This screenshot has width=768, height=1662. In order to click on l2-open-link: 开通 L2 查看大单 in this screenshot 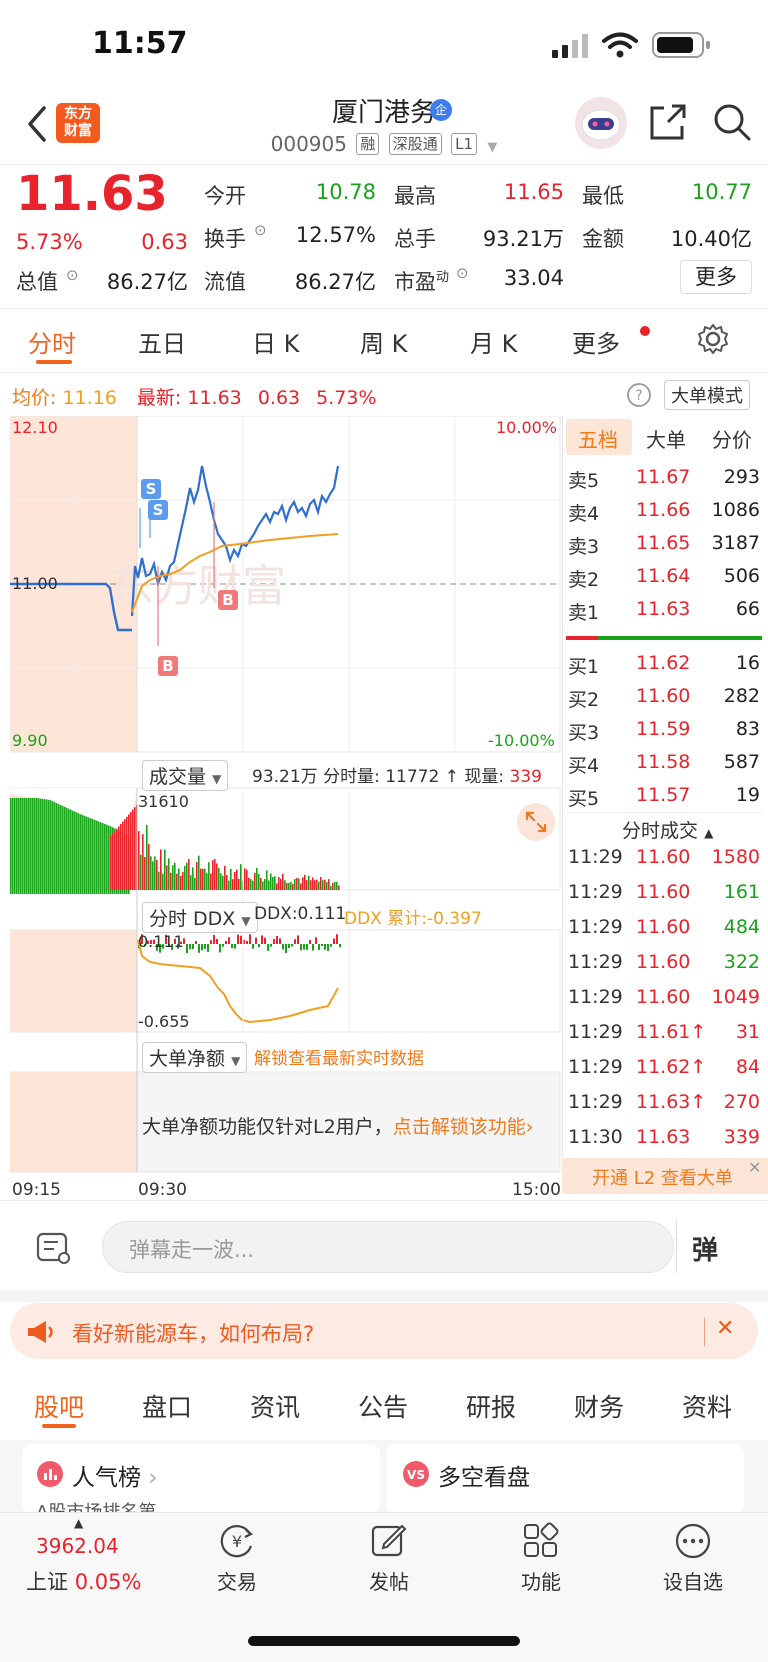, I will do `click(662, 1177)`.